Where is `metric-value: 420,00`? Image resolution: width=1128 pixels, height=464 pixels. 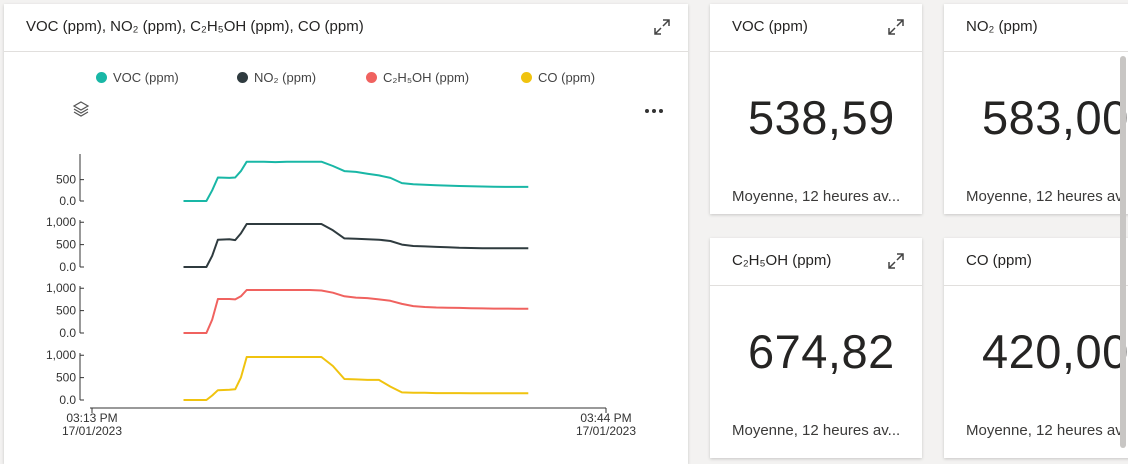 metric-value: 420,00 is located at coordinates (1055, 351).